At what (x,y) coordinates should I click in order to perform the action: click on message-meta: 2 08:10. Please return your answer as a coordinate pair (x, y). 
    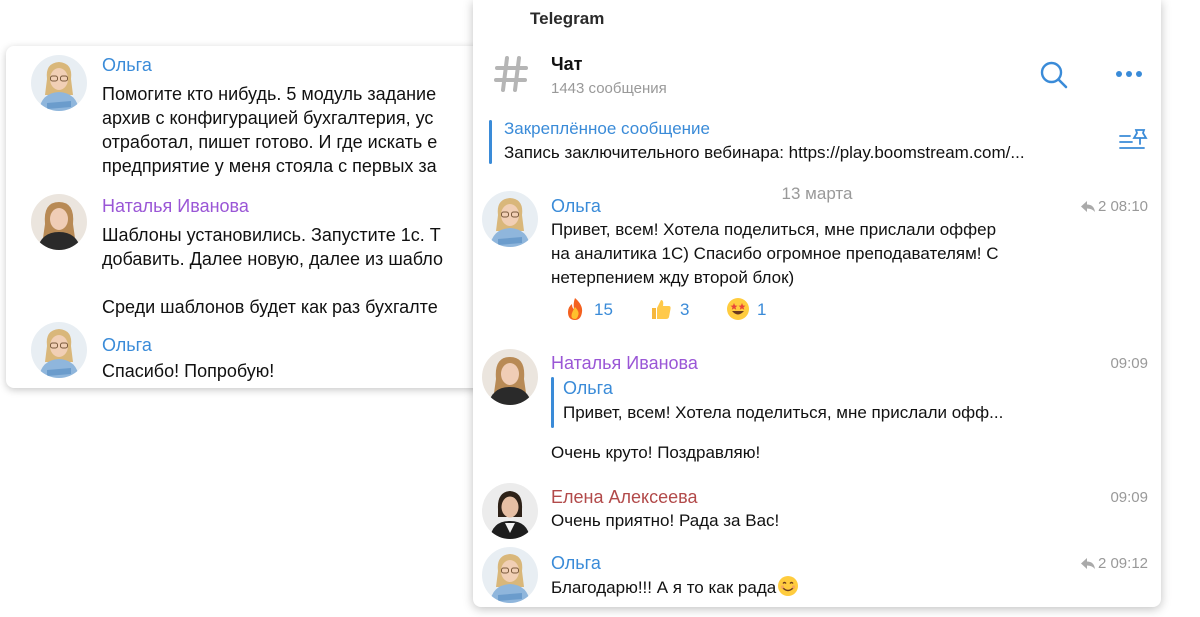
    Looking at the image, I should click on (1114, 206).